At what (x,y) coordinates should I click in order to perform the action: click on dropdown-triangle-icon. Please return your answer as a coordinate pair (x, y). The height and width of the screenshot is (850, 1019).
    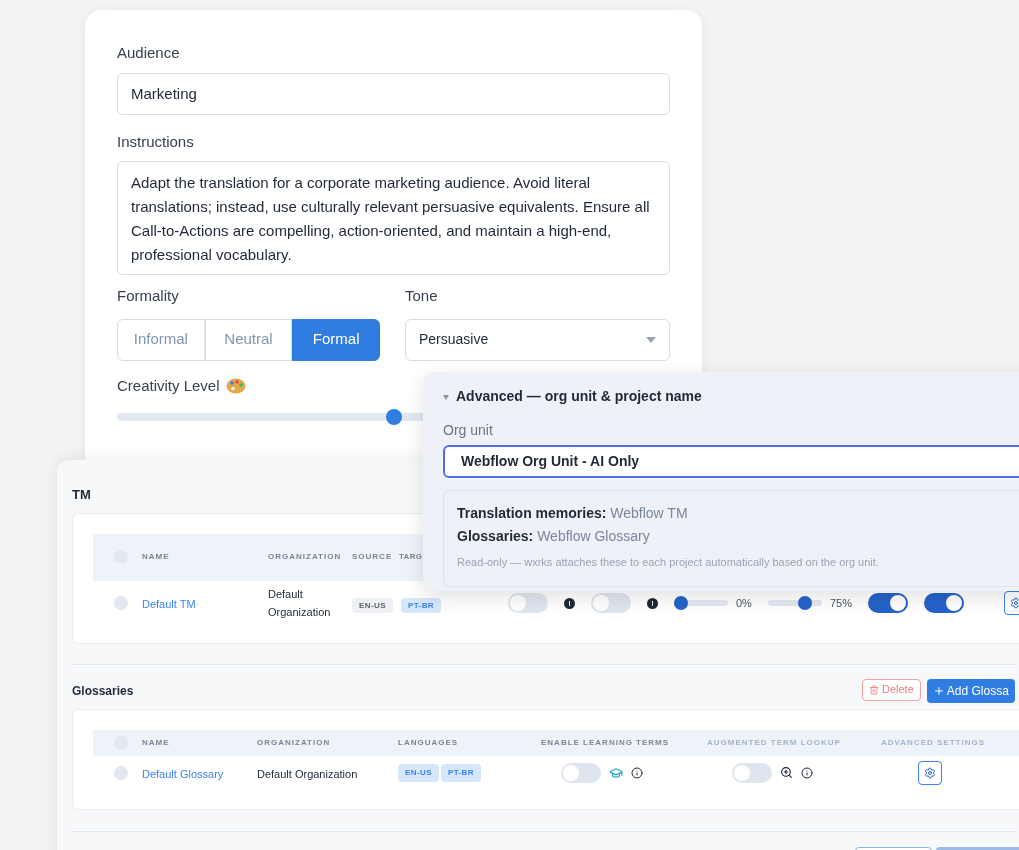
    Looking at the image, I should click on (651, 339).